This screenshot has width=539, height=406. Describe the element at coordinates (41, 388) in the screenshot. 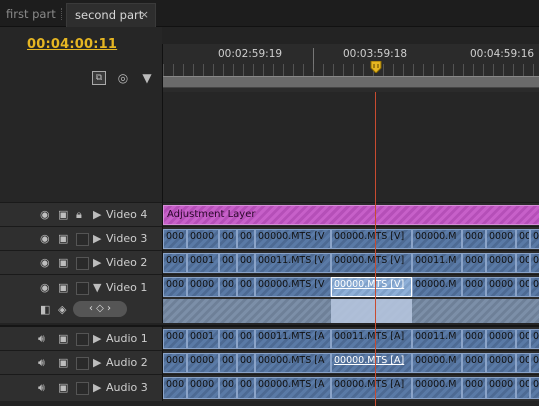

I see `speaker-icon: 🔊︎` at that location.